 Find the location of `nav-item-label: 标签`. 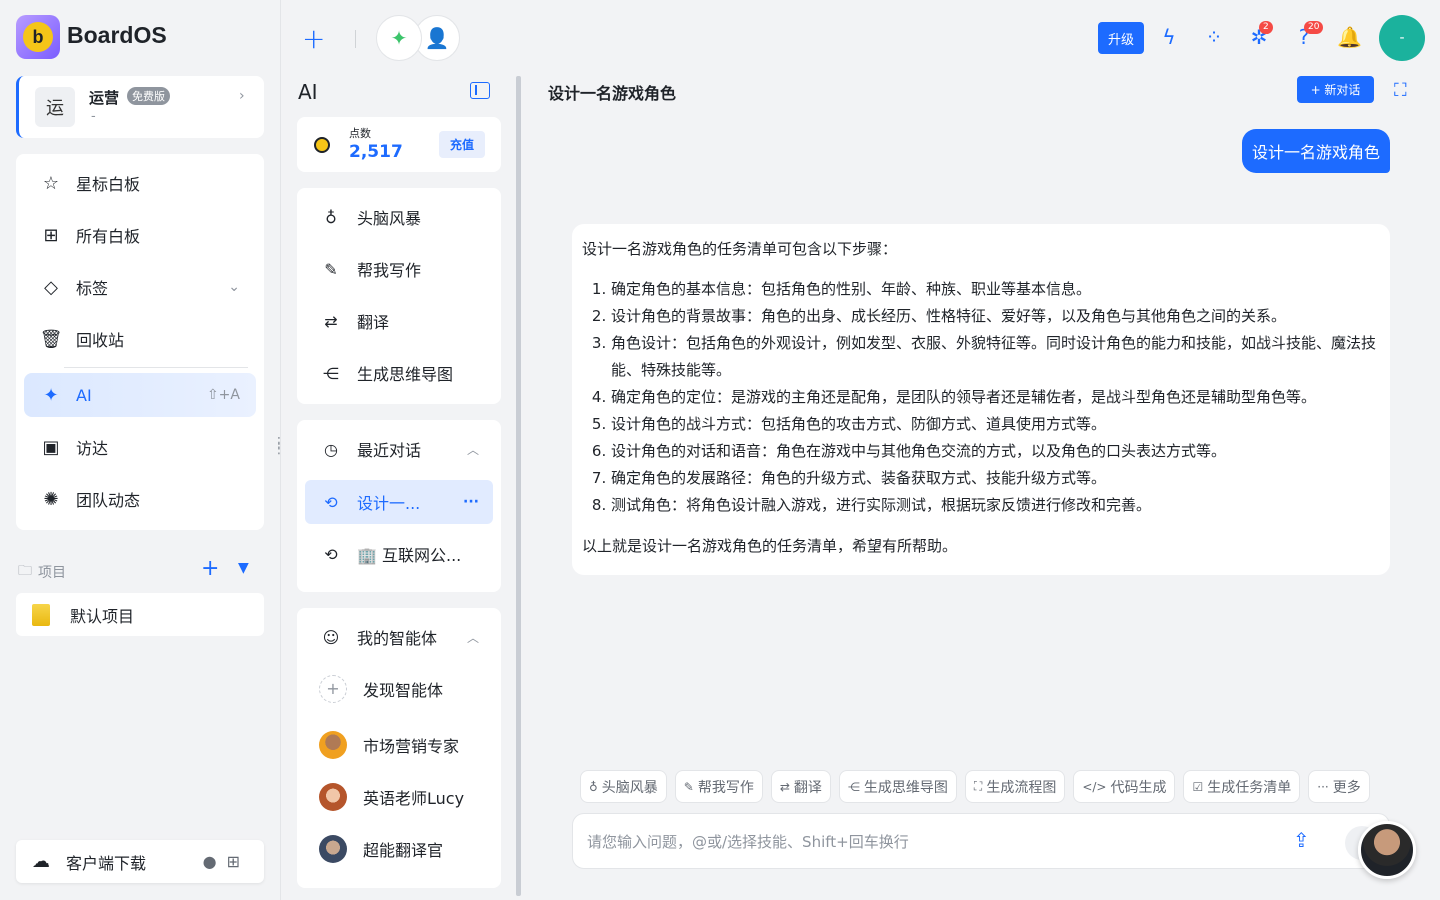

nav-item-label: 标签 is located at coordinates (92, 288).